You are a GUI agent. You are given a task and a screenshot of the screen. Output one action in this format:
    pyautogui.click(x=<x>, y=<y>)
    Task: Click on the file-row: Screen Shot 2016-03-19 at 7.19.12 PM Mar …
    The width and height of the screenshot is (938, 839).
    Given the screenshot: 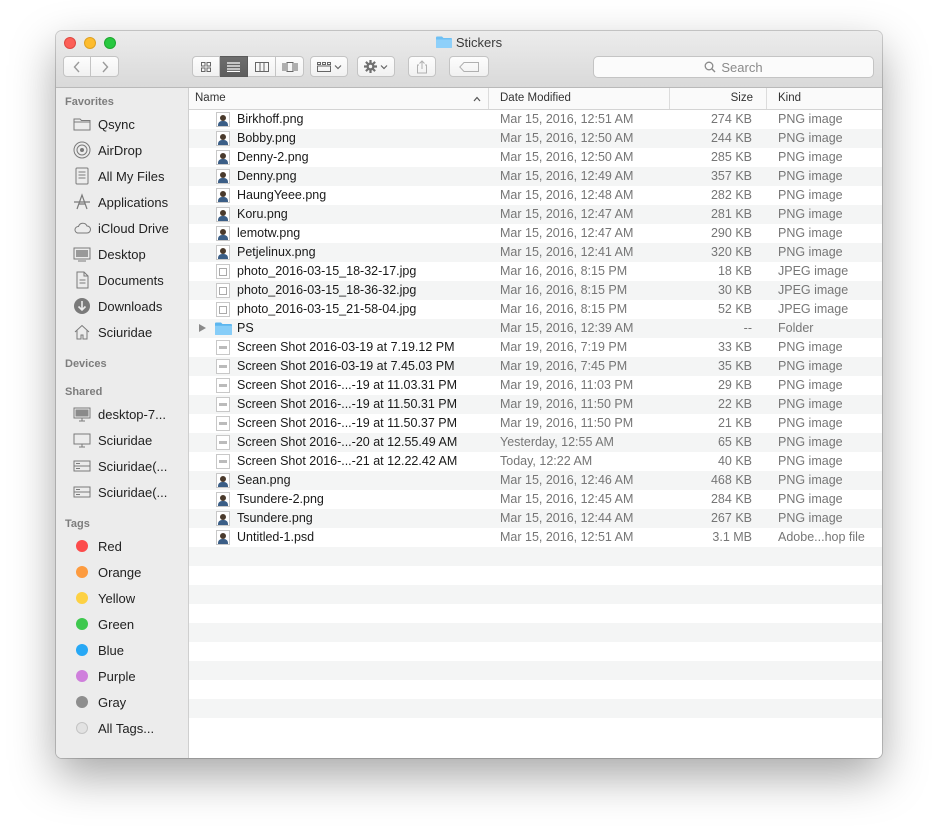 What is the action you would take?
    pyautogui.click(x=535, y=347)
    